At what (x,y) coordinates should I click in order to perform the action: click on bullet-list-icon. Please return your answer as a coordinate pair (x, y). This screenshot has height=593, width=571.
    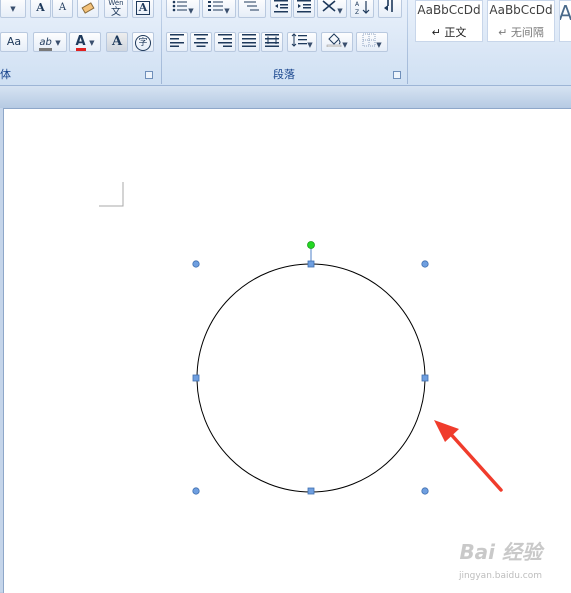
    Looking at the image, I should click on (180, 6).